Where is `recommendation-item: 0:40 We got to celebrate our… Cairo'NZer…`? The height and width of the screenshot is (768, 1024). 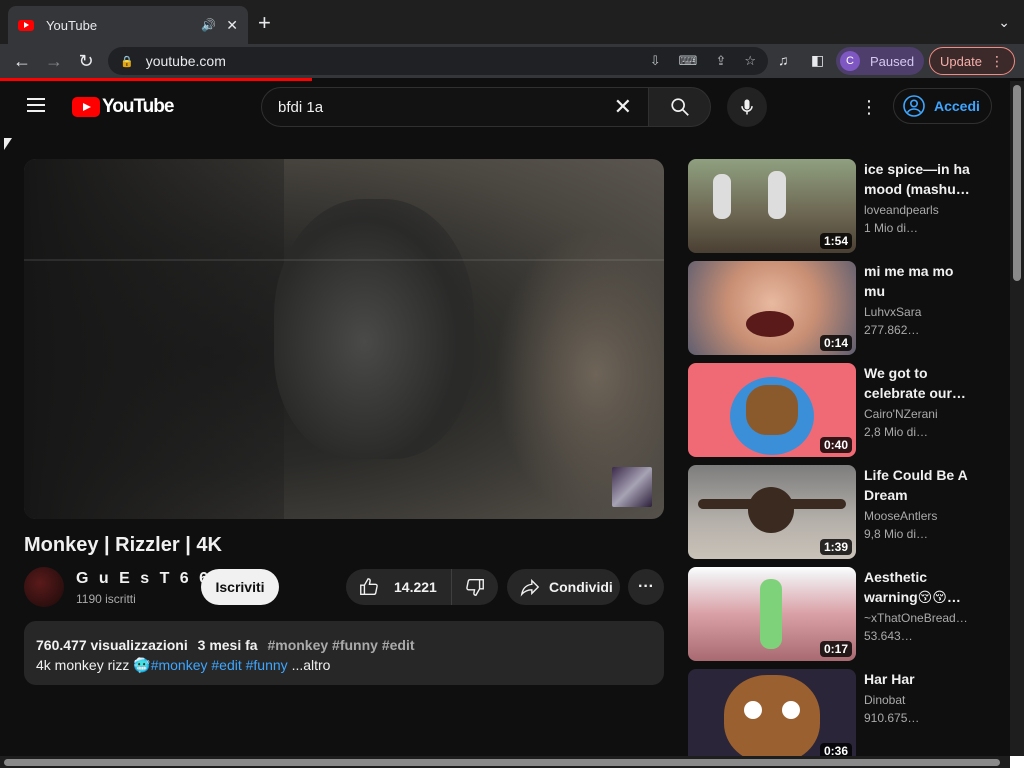 recommendation-item: 0:40 We got to celebrate our… Cairo'NZer… is located at coordinates (838, 410).